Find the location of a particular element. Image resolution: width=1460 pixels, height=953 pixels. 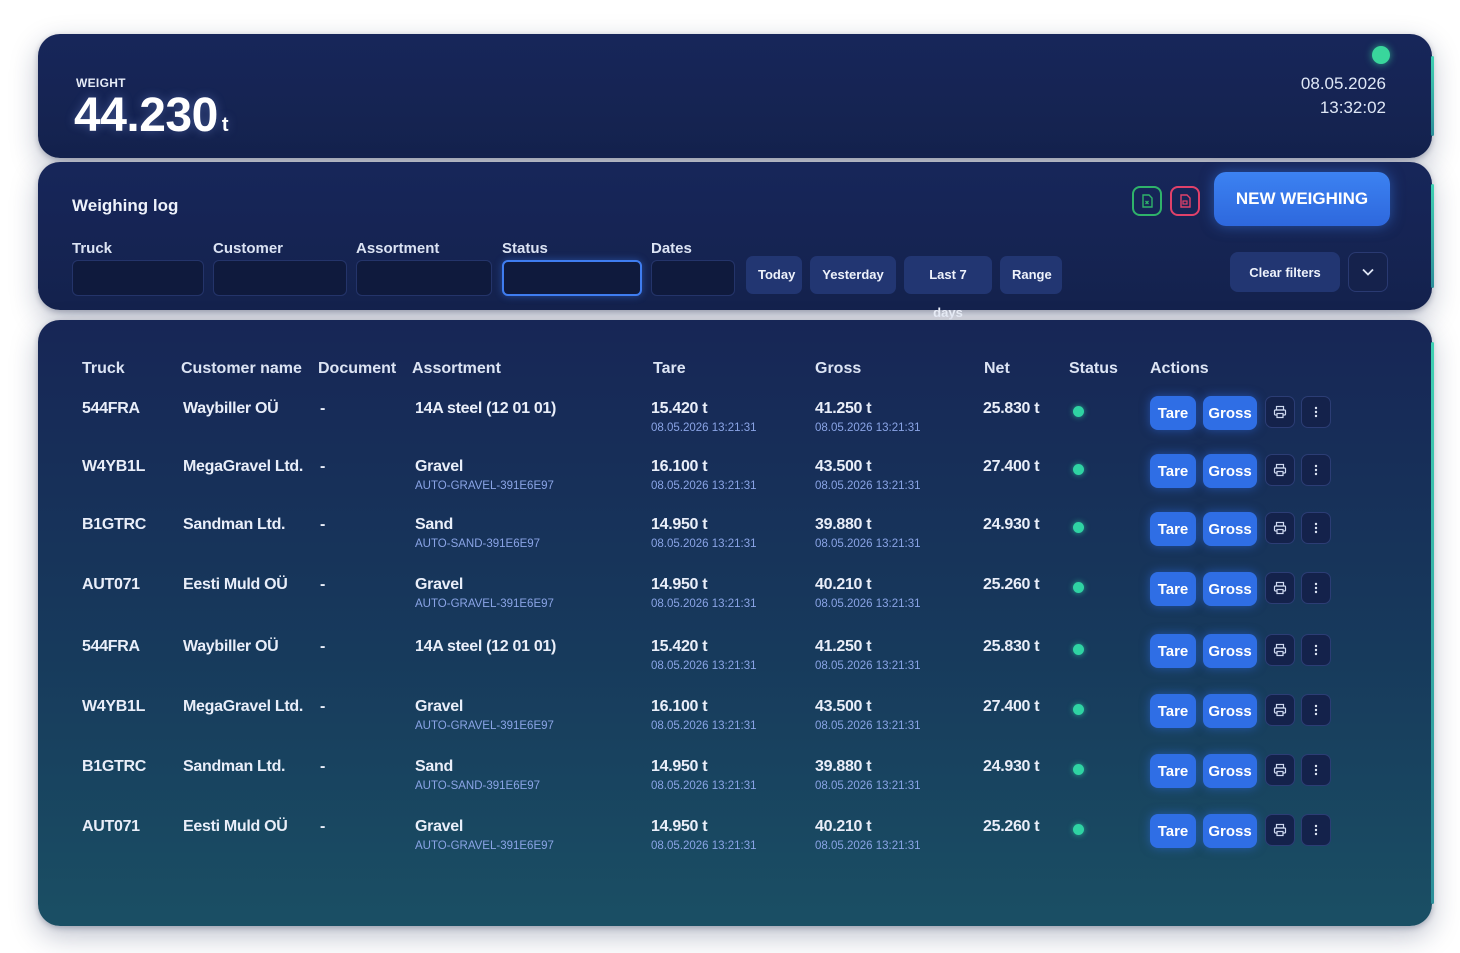

gross-value: 43.500 t is located at coordinates (843, 466).